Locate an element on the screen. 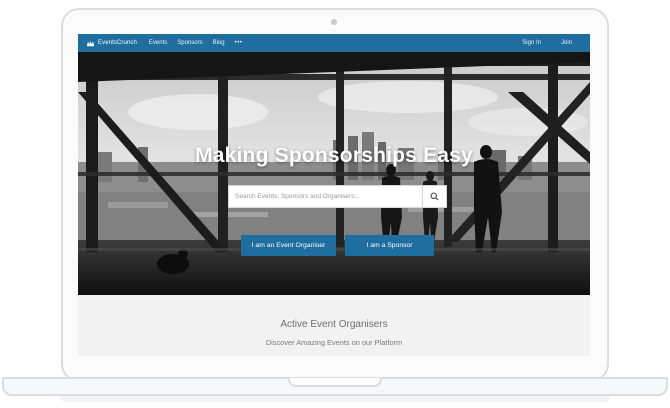  sponsor-button: I am a Sponsor is located at coordinates (389, 245).